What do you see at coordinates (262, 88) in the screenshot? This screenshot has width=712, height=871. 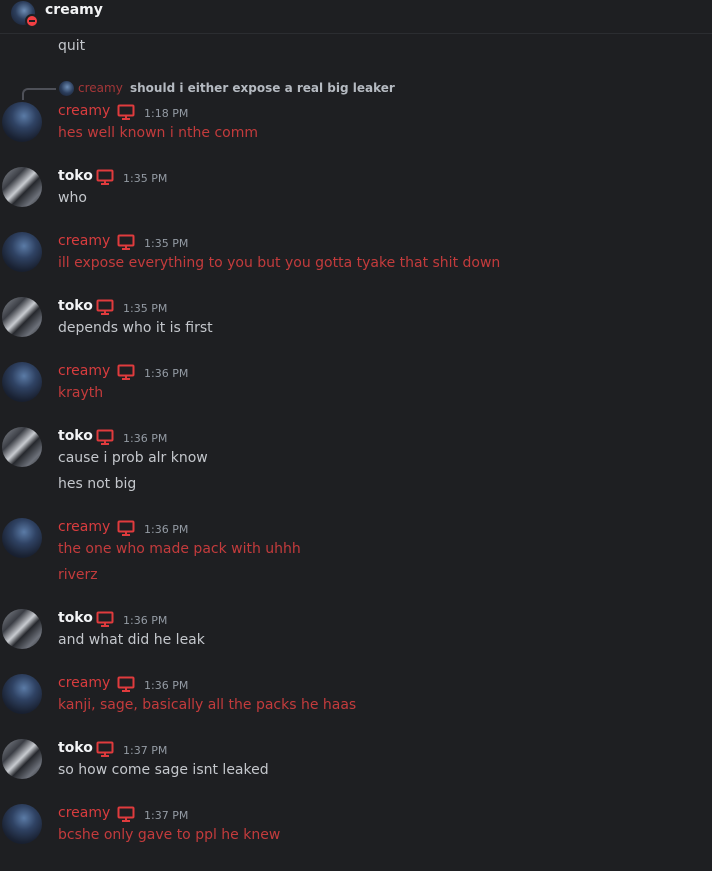 I see `reply-preview-text: should i either expose a real big leaker` at bounding box center [262, 88].